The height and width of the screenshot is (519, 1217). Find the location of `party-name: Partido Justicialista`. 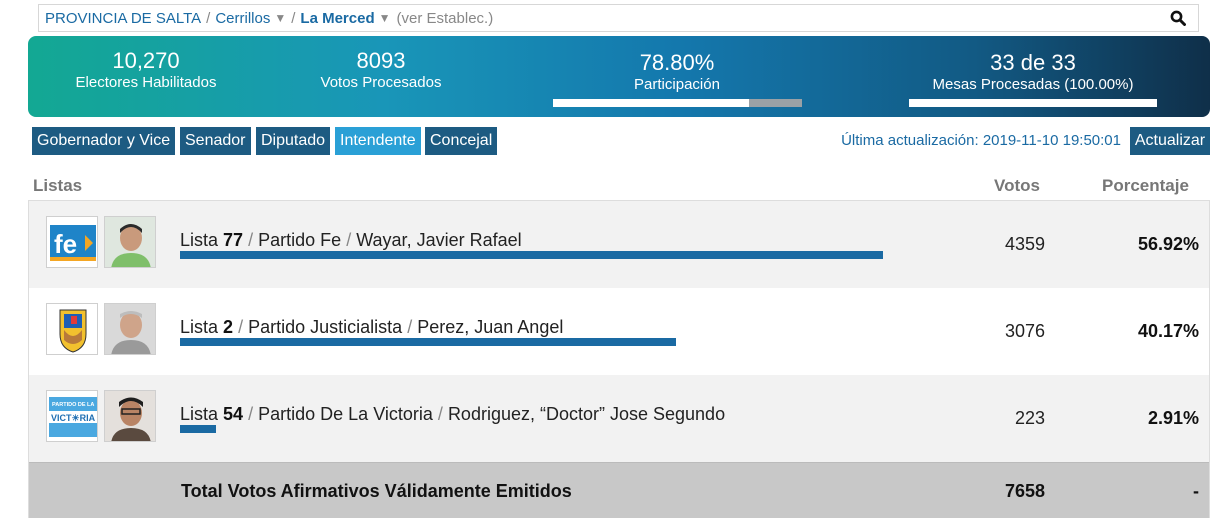

party-name: Partido Justicialista is located at coordinates (325, 327).